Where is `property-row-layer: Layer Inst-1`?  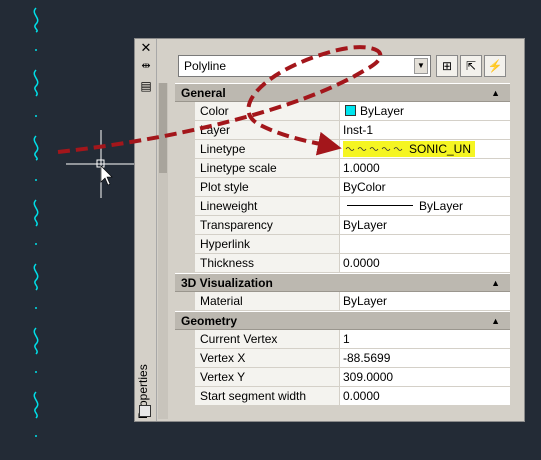
property-row-layer: Layer Inst-1 is located at coordinates (342, 130).